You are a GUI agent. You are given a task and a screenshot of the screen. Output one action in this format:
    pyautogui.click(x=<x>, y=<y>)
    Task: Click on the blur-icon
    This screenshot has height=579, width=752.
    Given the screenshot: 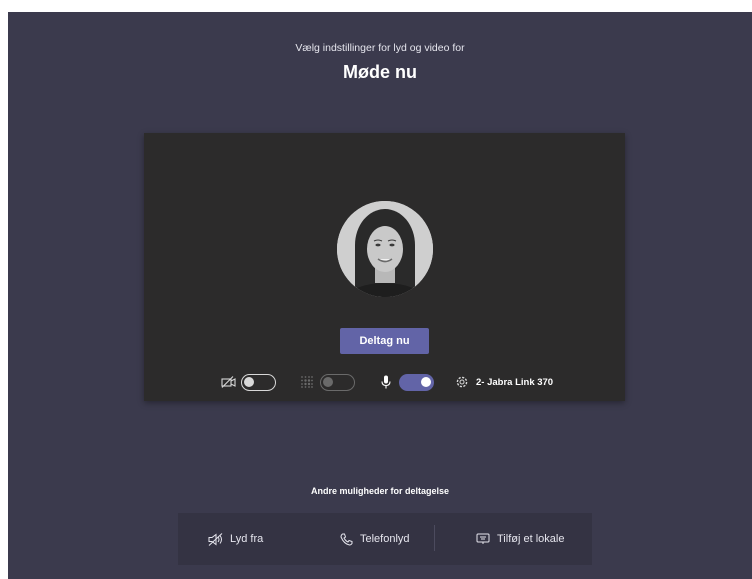 What is the action you would take?
    pyautogui.click(x=307, y=382)
    